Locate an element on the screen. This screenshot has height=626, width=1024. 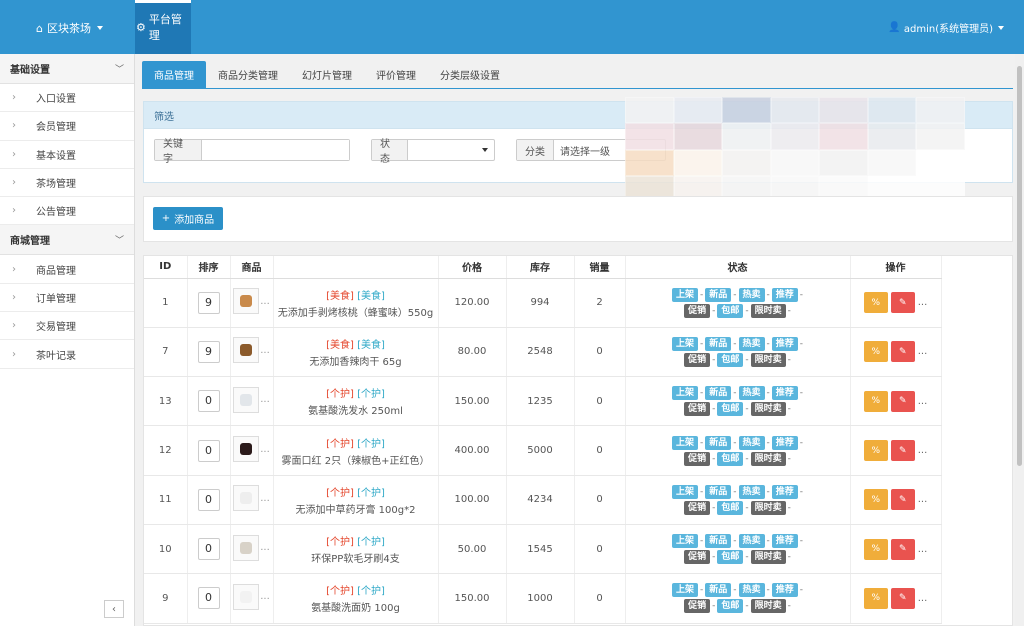
user-menu: 👤 admin(系统管理员) is located at coordinates (946, 27).